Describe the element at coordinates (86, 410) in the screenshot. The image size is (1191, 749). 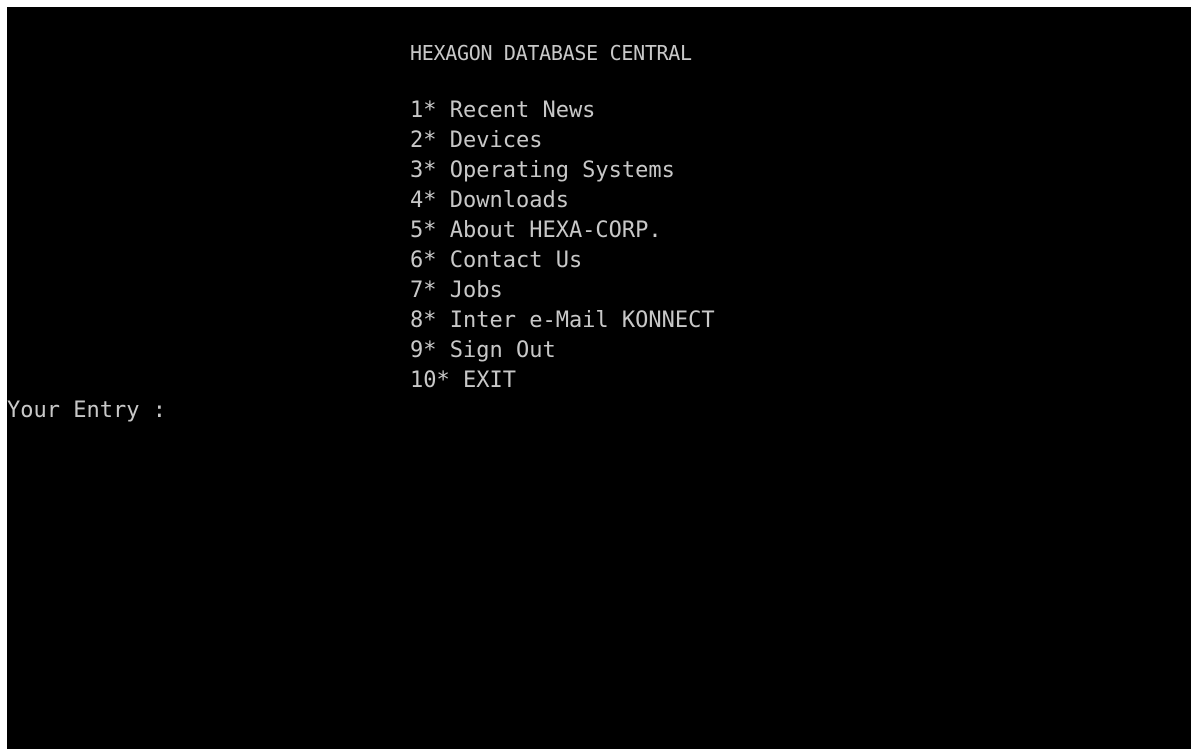
I see `entry-label: Your Entry :` at that location.